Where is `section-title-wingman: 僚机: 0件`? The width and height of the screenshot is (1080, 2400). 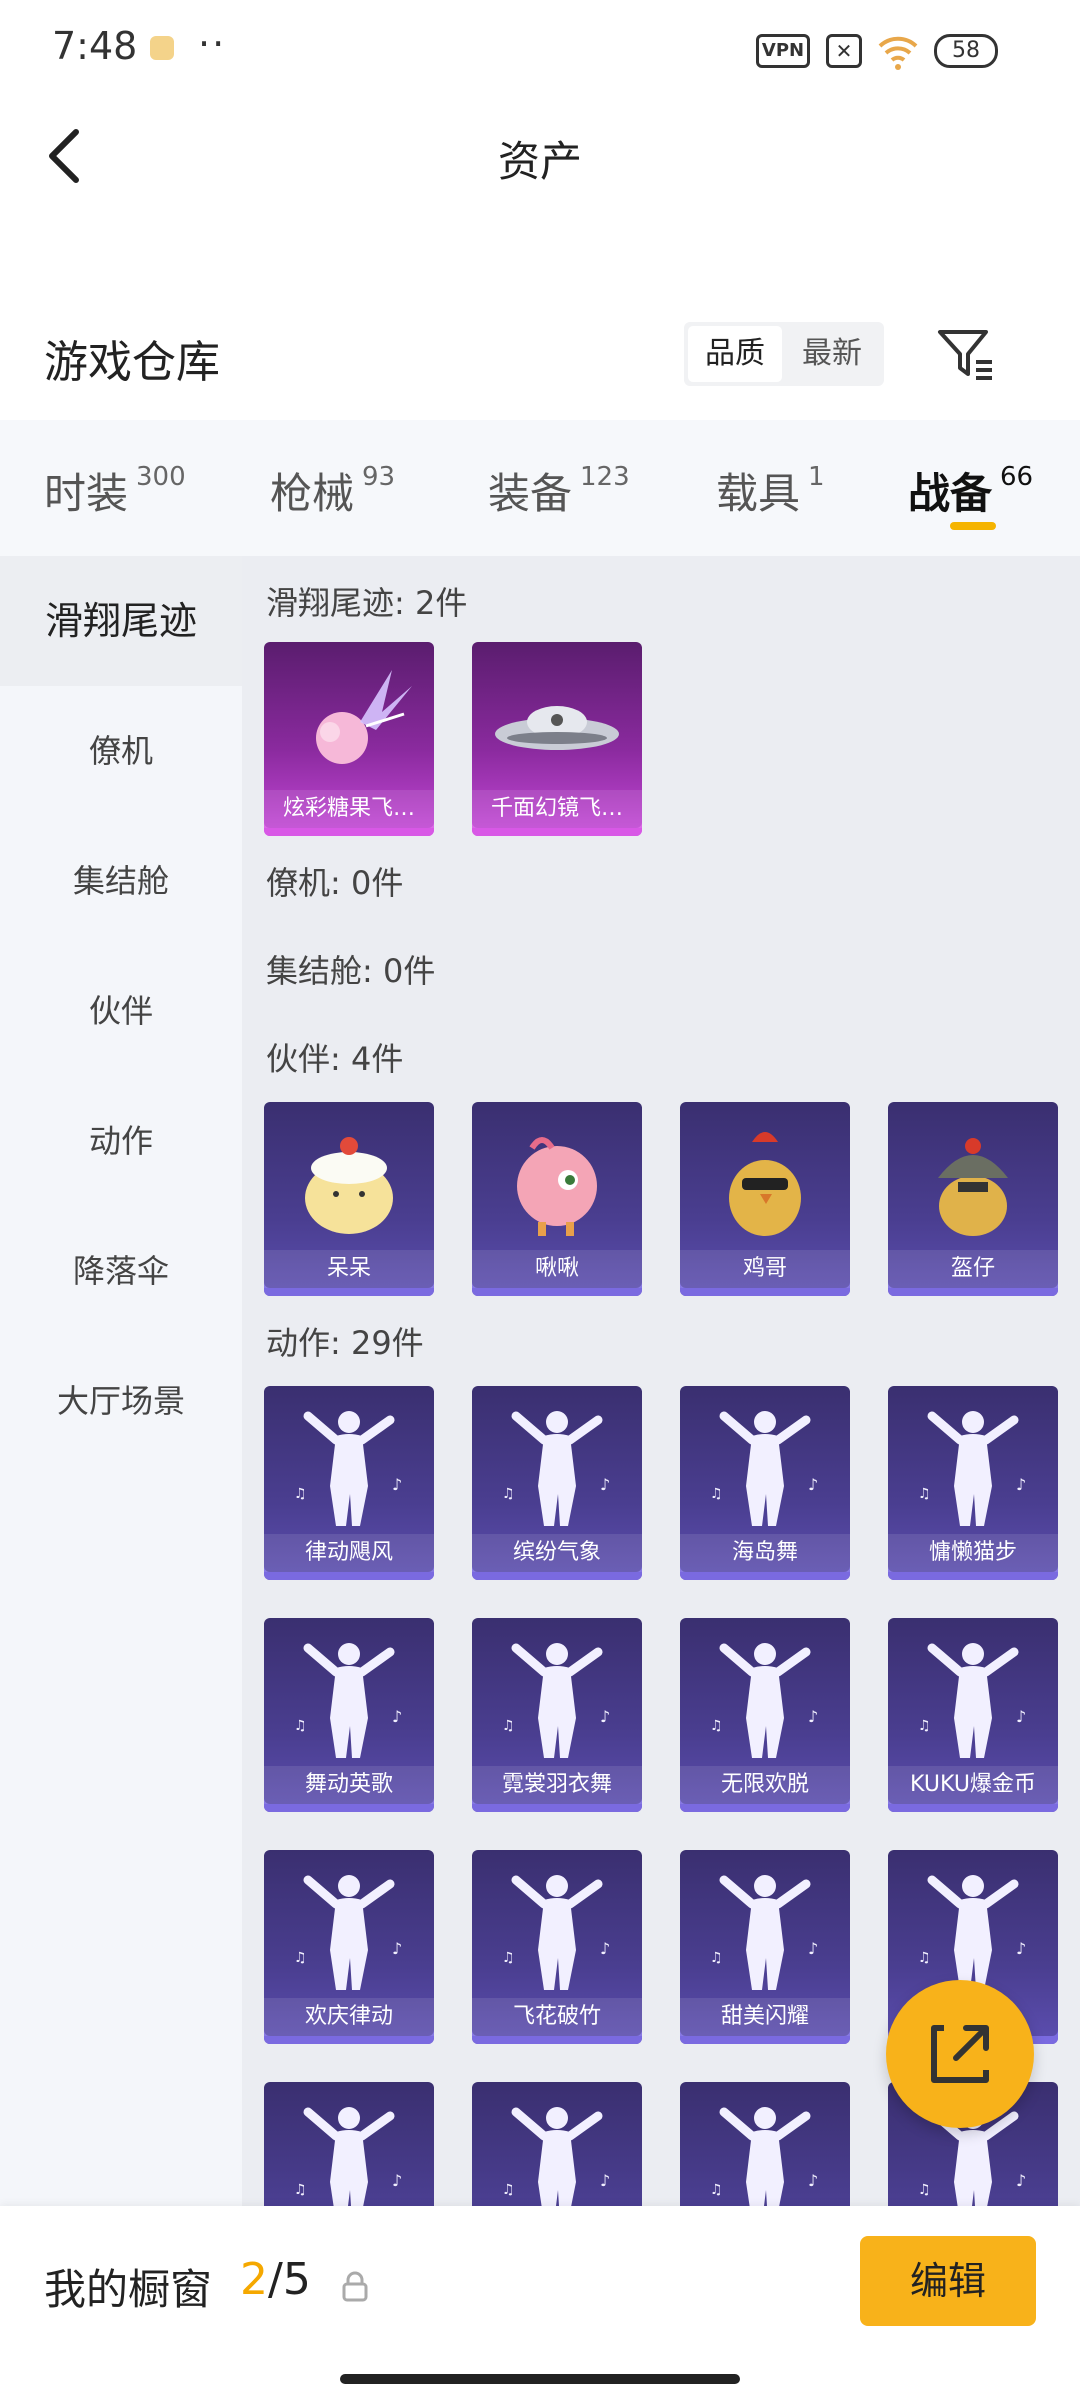
section-title-wingman: 僚机: 0件 is located at coordinates (335, 883).